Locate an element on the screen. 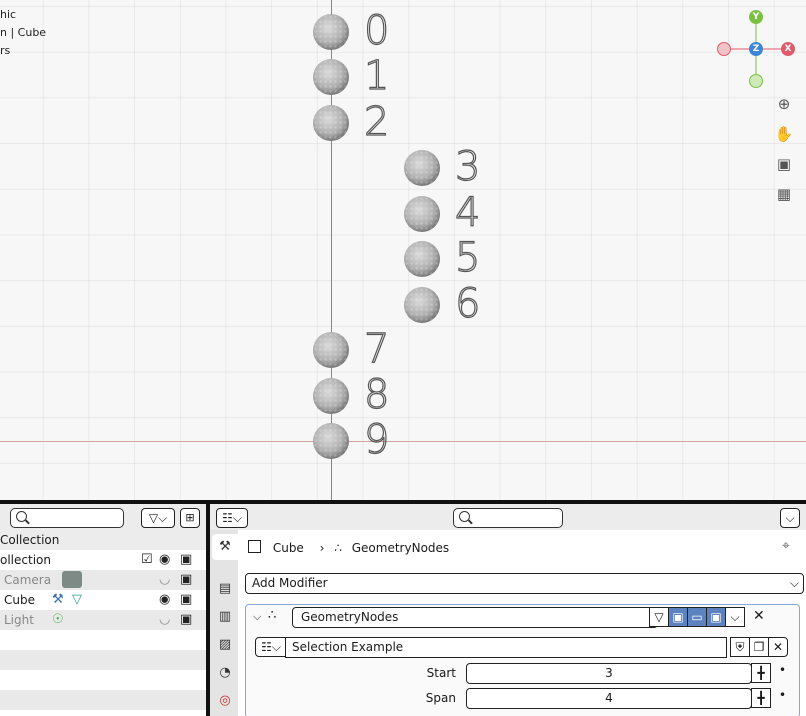 The width and height of the screenshot is (806, 716). index-label-7: 7 is located at coordinates (376, 349).